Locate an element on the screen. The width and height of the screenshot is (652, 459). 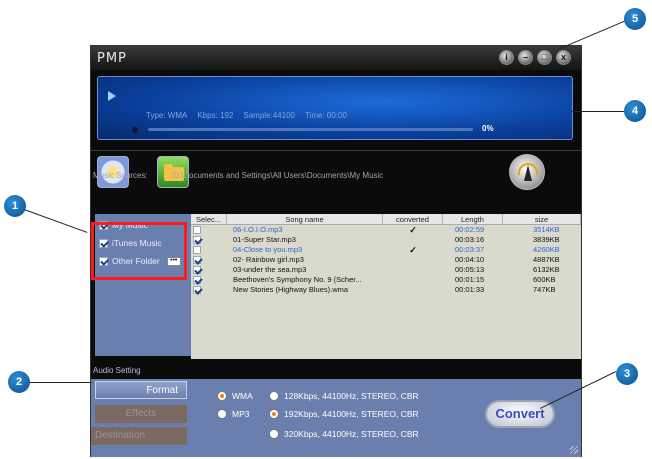
table-row: 04-Close to you.mp3 ✓ 00:03:37 4260KB is located at coordinates (386, 250).